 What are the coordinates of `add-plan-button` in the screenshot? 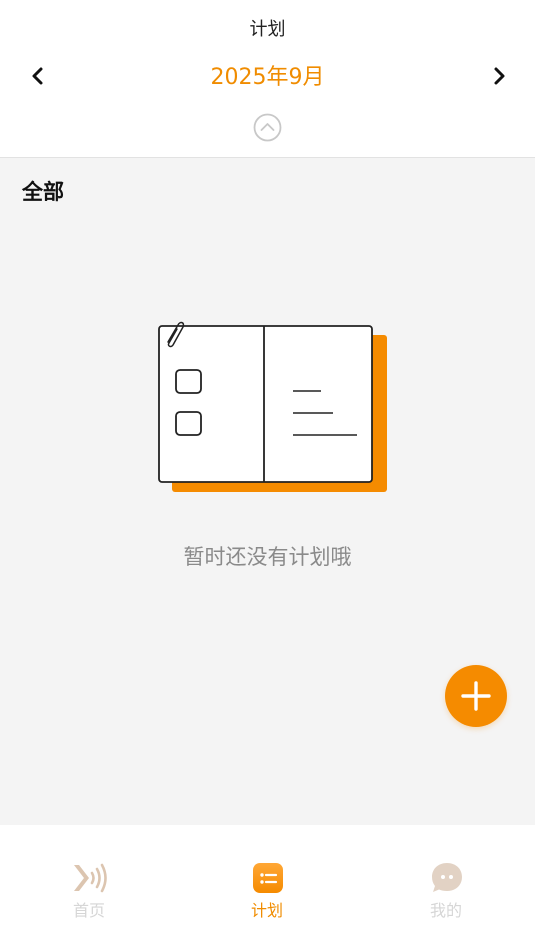 It's located at (476, 696).